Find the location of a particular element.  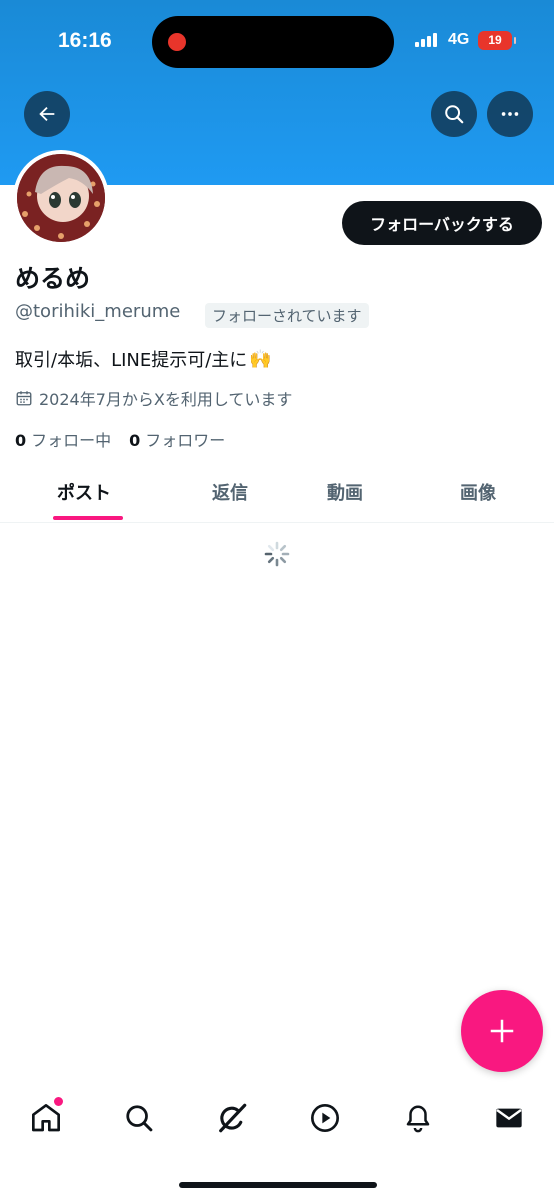

profile-bio: 取引/本垢、LINE提示可/主に 🙌 is located at coordinates (143, 359).